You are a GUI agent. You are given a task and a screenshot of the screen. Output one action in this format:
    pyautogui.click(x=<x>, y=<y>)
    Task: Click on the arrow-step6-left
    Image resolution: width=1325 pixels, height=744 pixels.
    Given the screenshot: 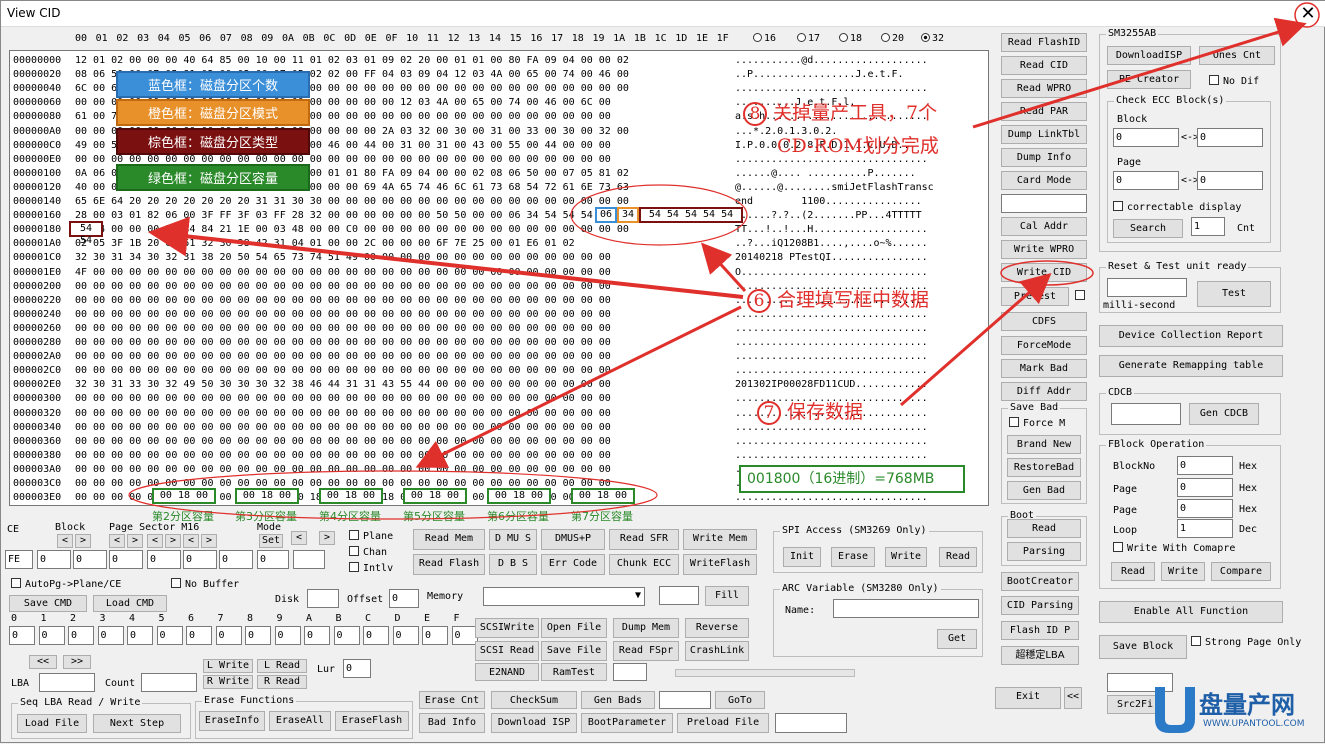 What is the action you would take?
    pyautogui.click(x=446, y=257)
    